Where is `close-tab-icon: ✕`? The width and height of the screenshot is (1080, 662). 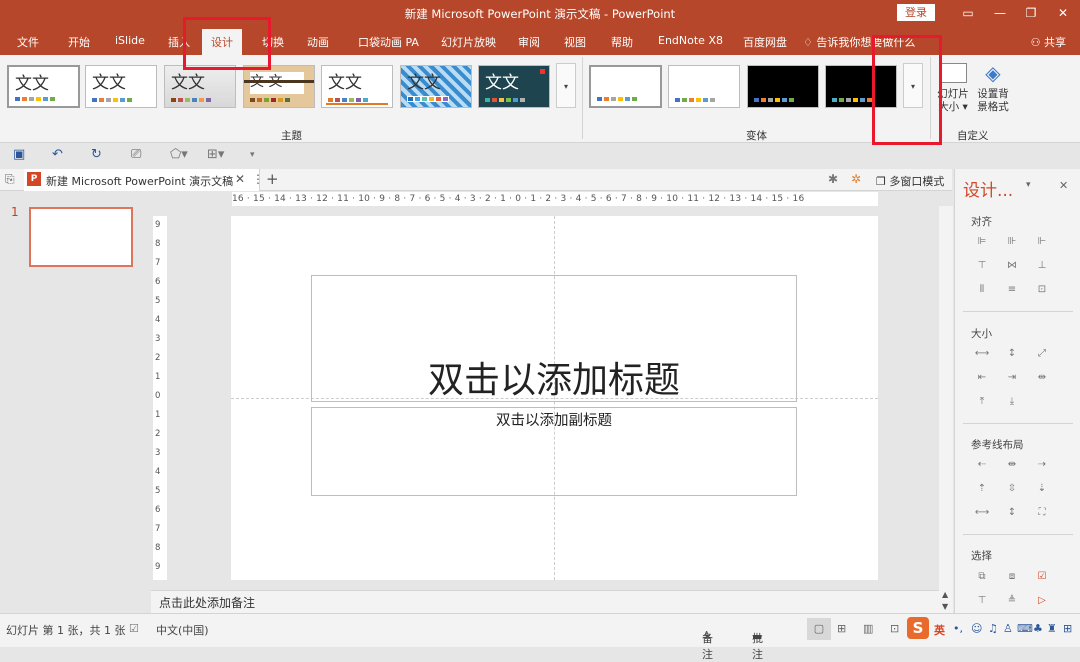 close-tab-icon: ✕ is located at coordinates (240, 179).